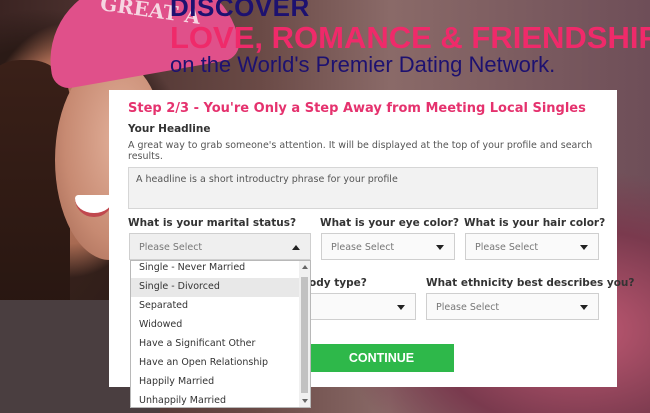 This screenshot has height=413, width=650. Describe the element at coordinates (169, 129) in the screenshot. I see `headline-label: Your Headline` at that location.